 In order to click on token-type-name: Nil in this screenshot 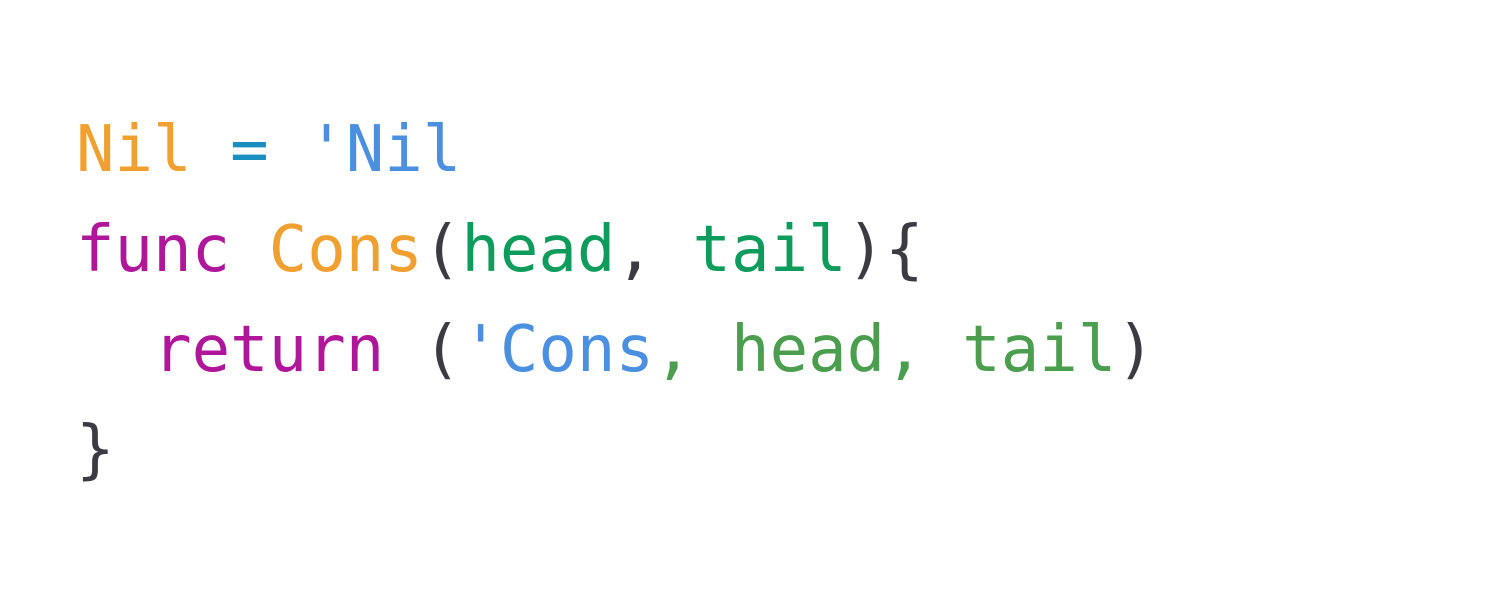, I will do `click(134, 150)`.